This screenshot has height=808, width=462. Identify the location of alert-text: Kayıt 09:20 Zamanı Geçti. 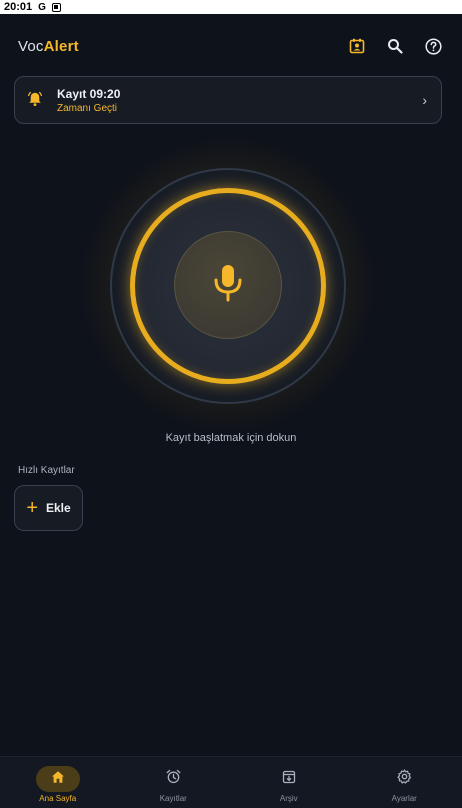
(88, 100).